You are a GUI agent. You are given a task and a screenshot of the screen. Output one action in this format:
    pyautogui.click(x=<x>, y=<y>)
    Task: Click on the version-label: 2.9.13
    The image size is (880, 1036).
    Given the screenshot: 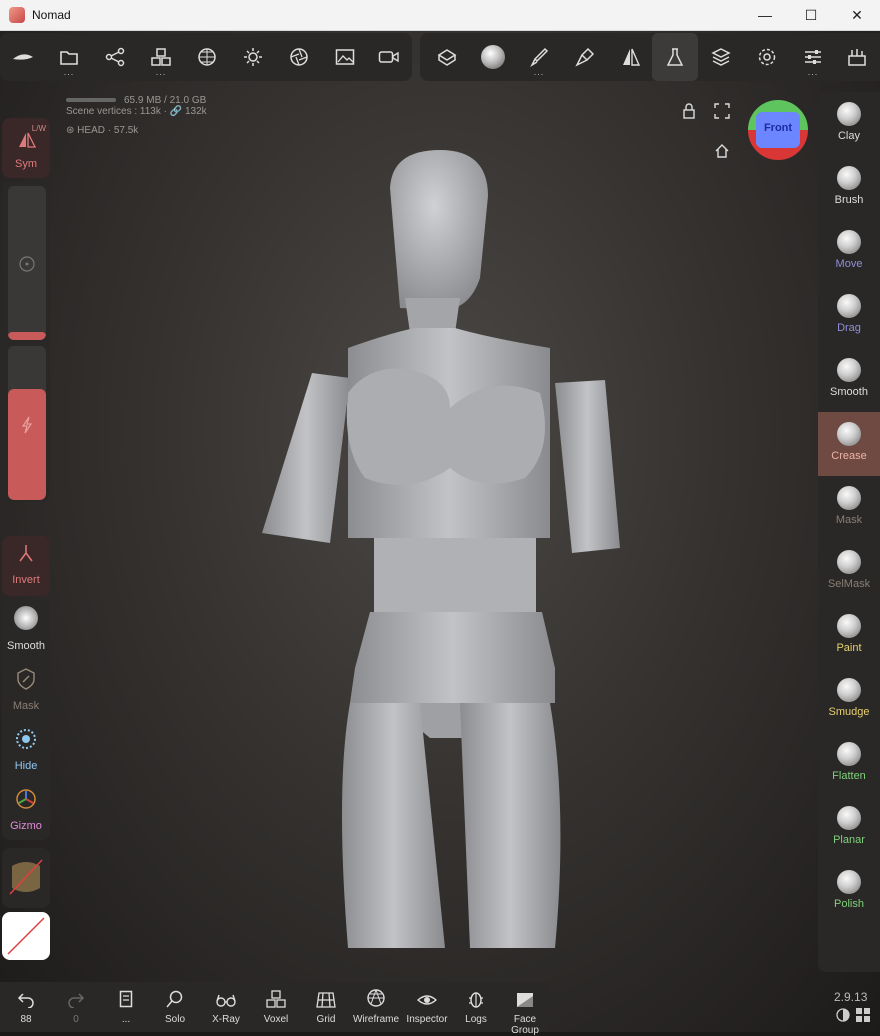 What is the action you would take?
    pyautogui.click(x=851, y=997)
    